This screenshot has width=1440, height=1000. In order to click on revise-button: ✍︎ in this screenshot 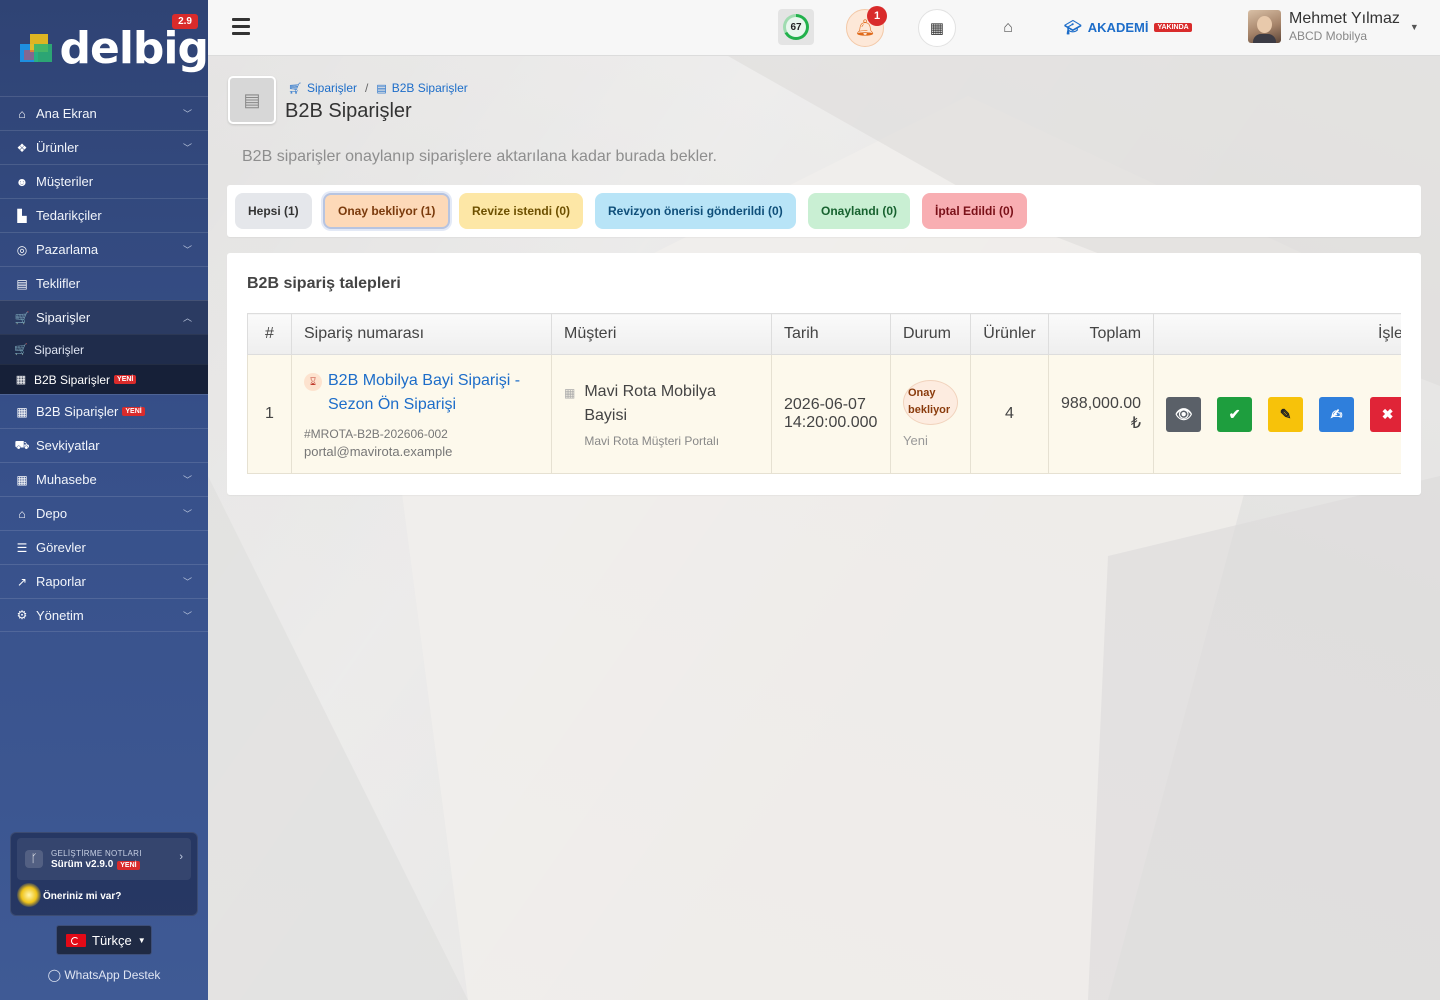, I will do `click(1337, 414)`.